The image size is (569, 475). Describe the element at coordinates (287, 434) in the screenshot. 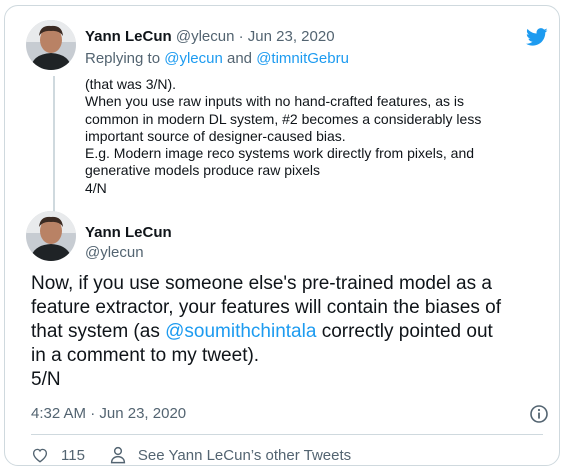

I see `divider` at that location.